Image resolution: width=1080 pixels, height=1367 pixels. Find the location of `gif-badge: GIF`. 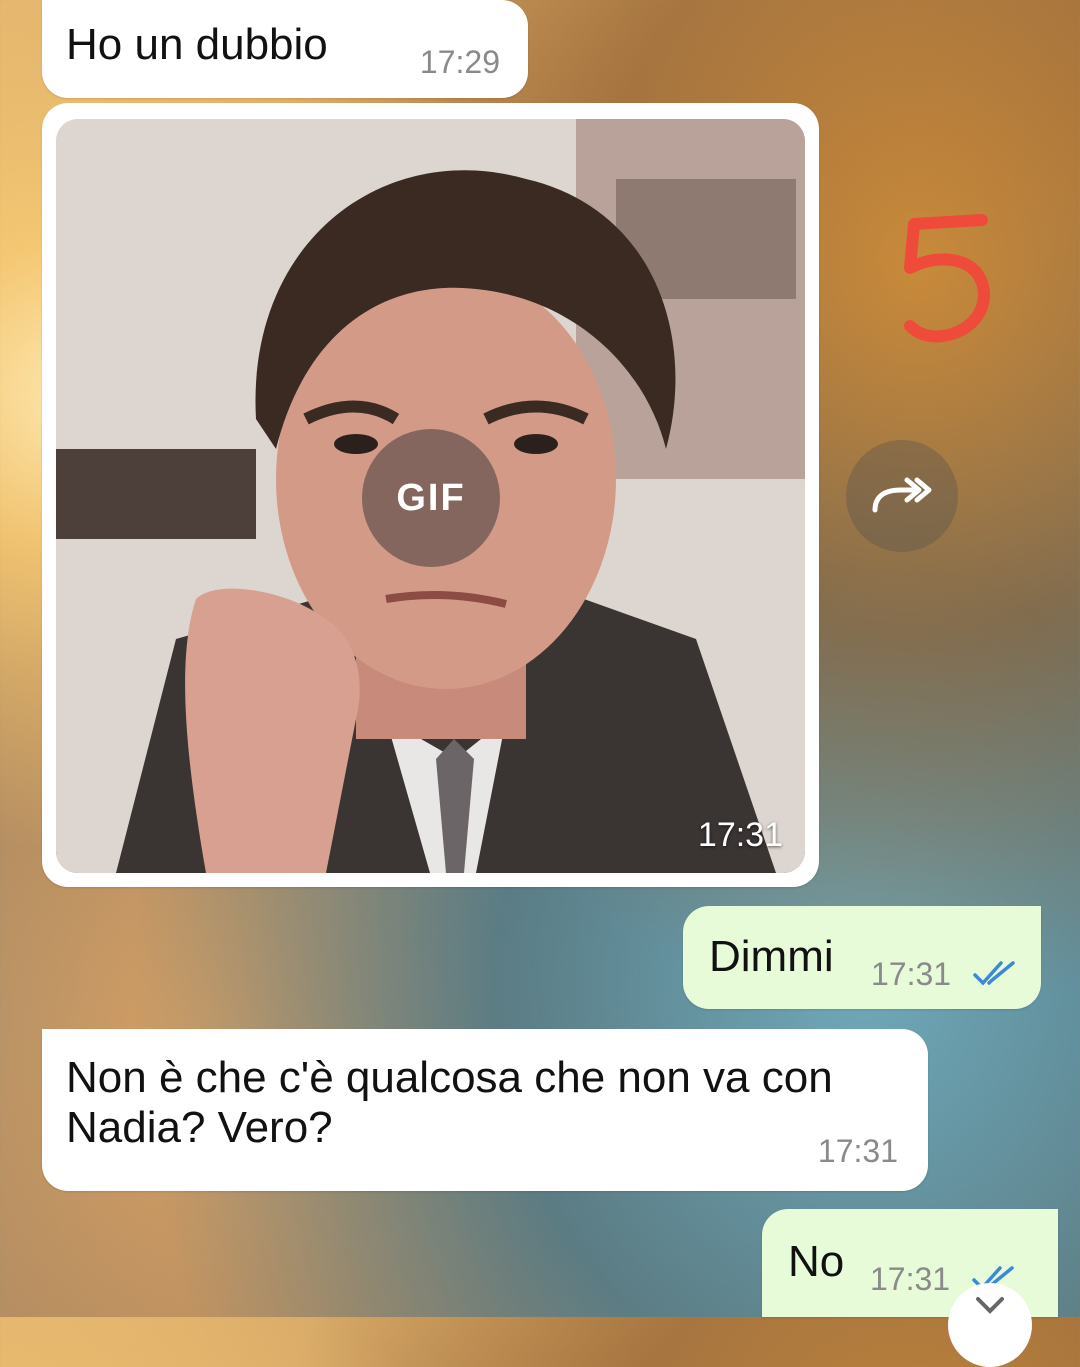

gif-badge: GIF is located at coordinates (431, 497).